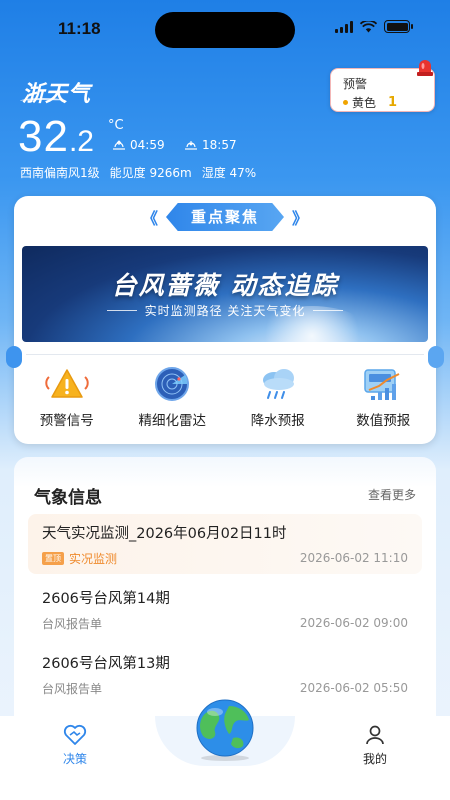 Image resolution: width=450 pixels, height=800 pixels. Describe the element at coordinates (43, 101) in the screenshot. I see `logo-swoosh` at that location.